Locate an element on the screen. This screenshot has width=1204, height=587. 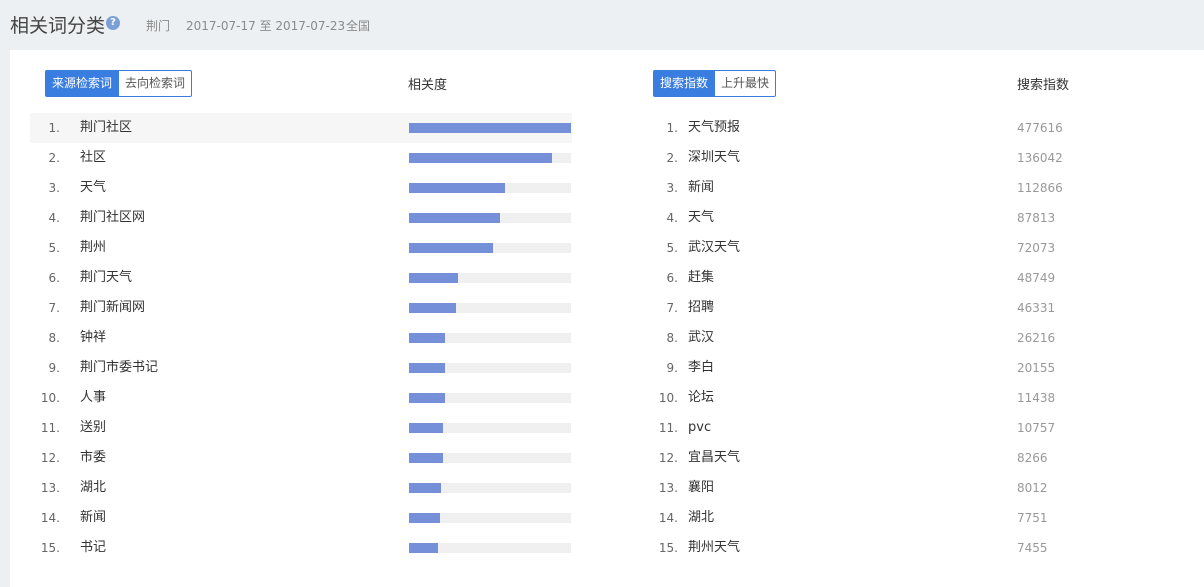
keyword-link: 荆门新闻网 is located at coordinates (112, 308).